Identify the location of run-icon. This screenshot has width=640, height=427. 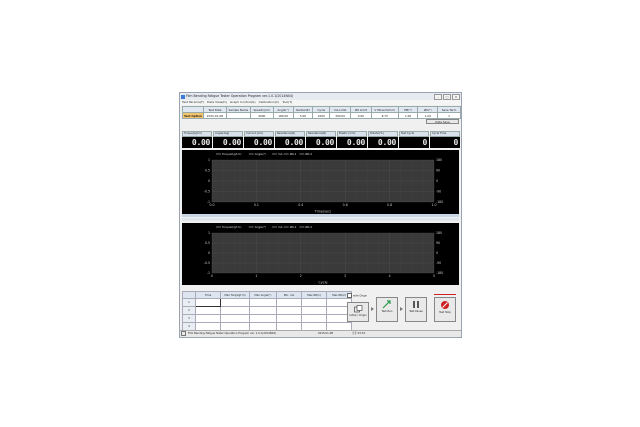
(386, 304).